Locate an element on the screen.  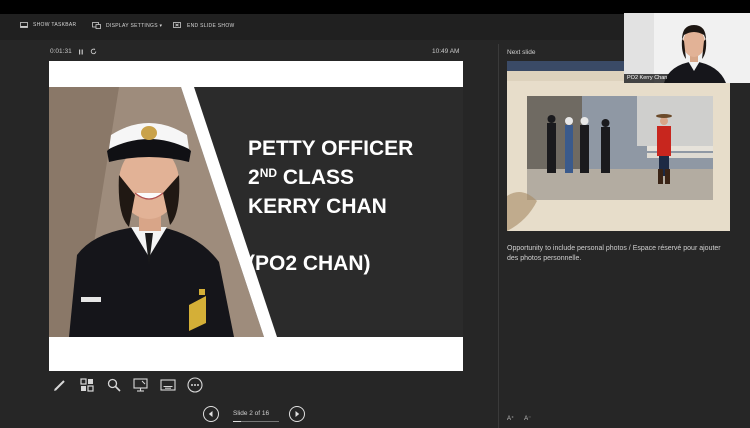
next-arrow-icon is located at coordinates (297, 414).